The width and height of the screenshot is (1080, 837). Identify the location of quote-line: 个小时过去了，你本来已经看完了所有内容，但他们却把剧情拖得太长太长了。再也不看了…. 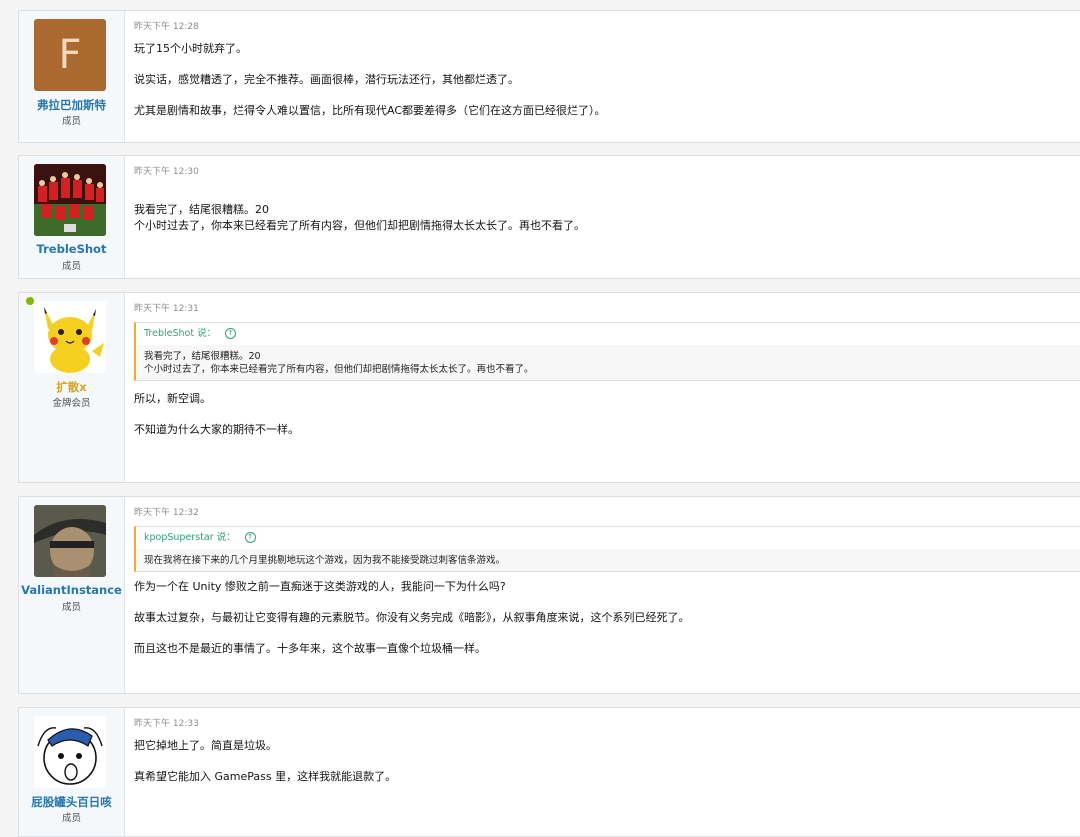
(339, 369).